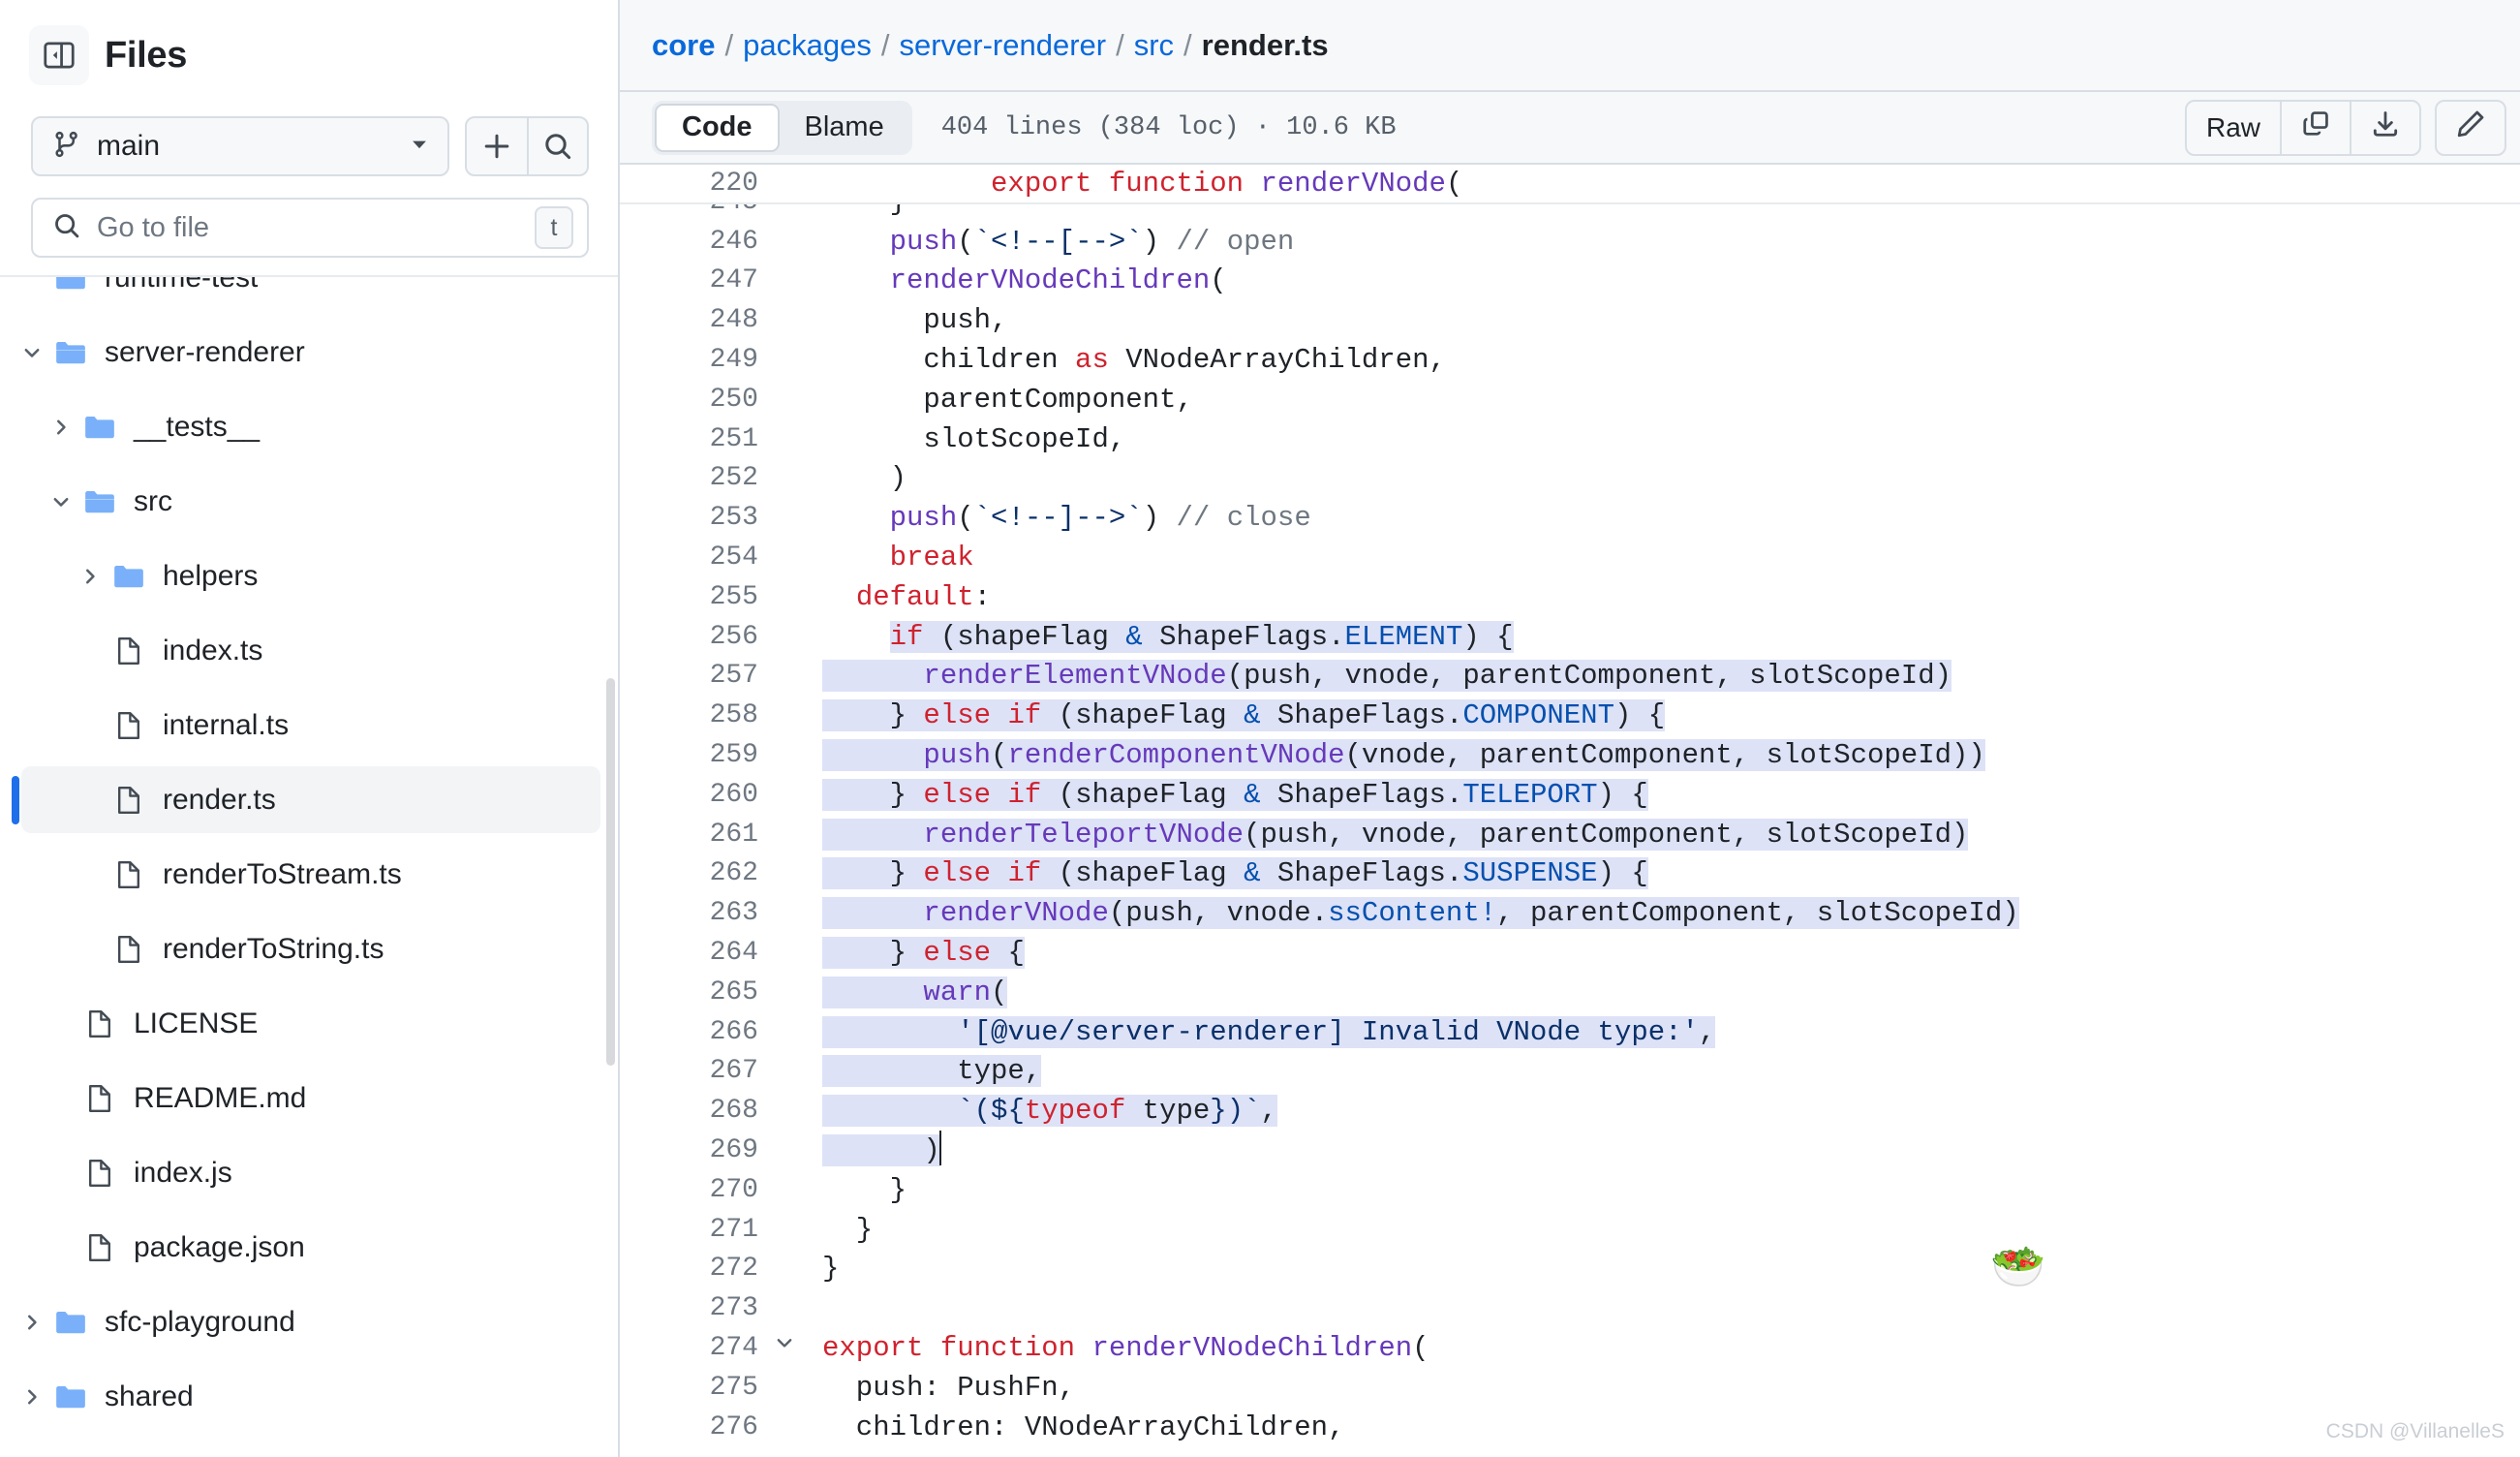 This screenshot has width=2520, height=1457. I want to click on breadcrumb-item-src: src, so click(1154, 45).